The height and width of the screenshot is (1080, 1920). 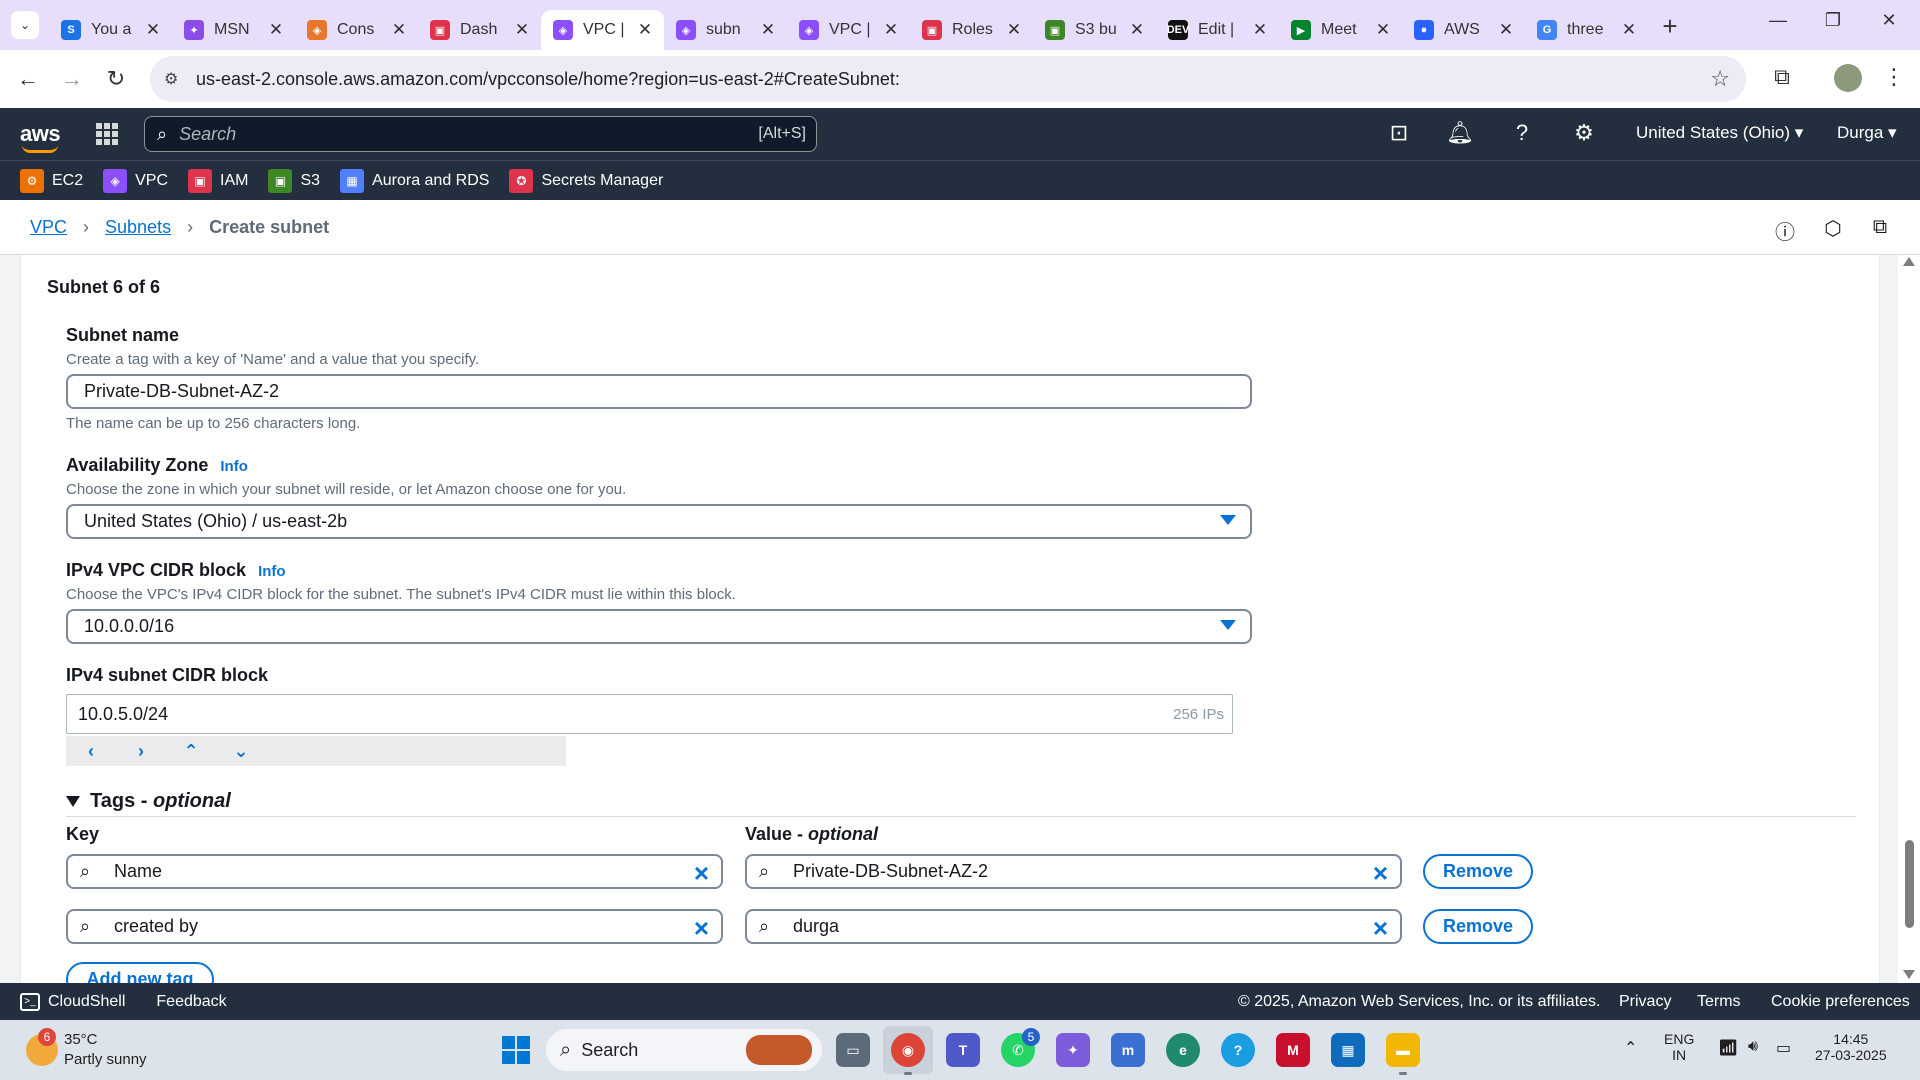 What do you see at coordinates (1840, 1002) in the screenshot?
I see `cookie-preferences-link: Cookie preferences` at bounding box center [1840, 1002].